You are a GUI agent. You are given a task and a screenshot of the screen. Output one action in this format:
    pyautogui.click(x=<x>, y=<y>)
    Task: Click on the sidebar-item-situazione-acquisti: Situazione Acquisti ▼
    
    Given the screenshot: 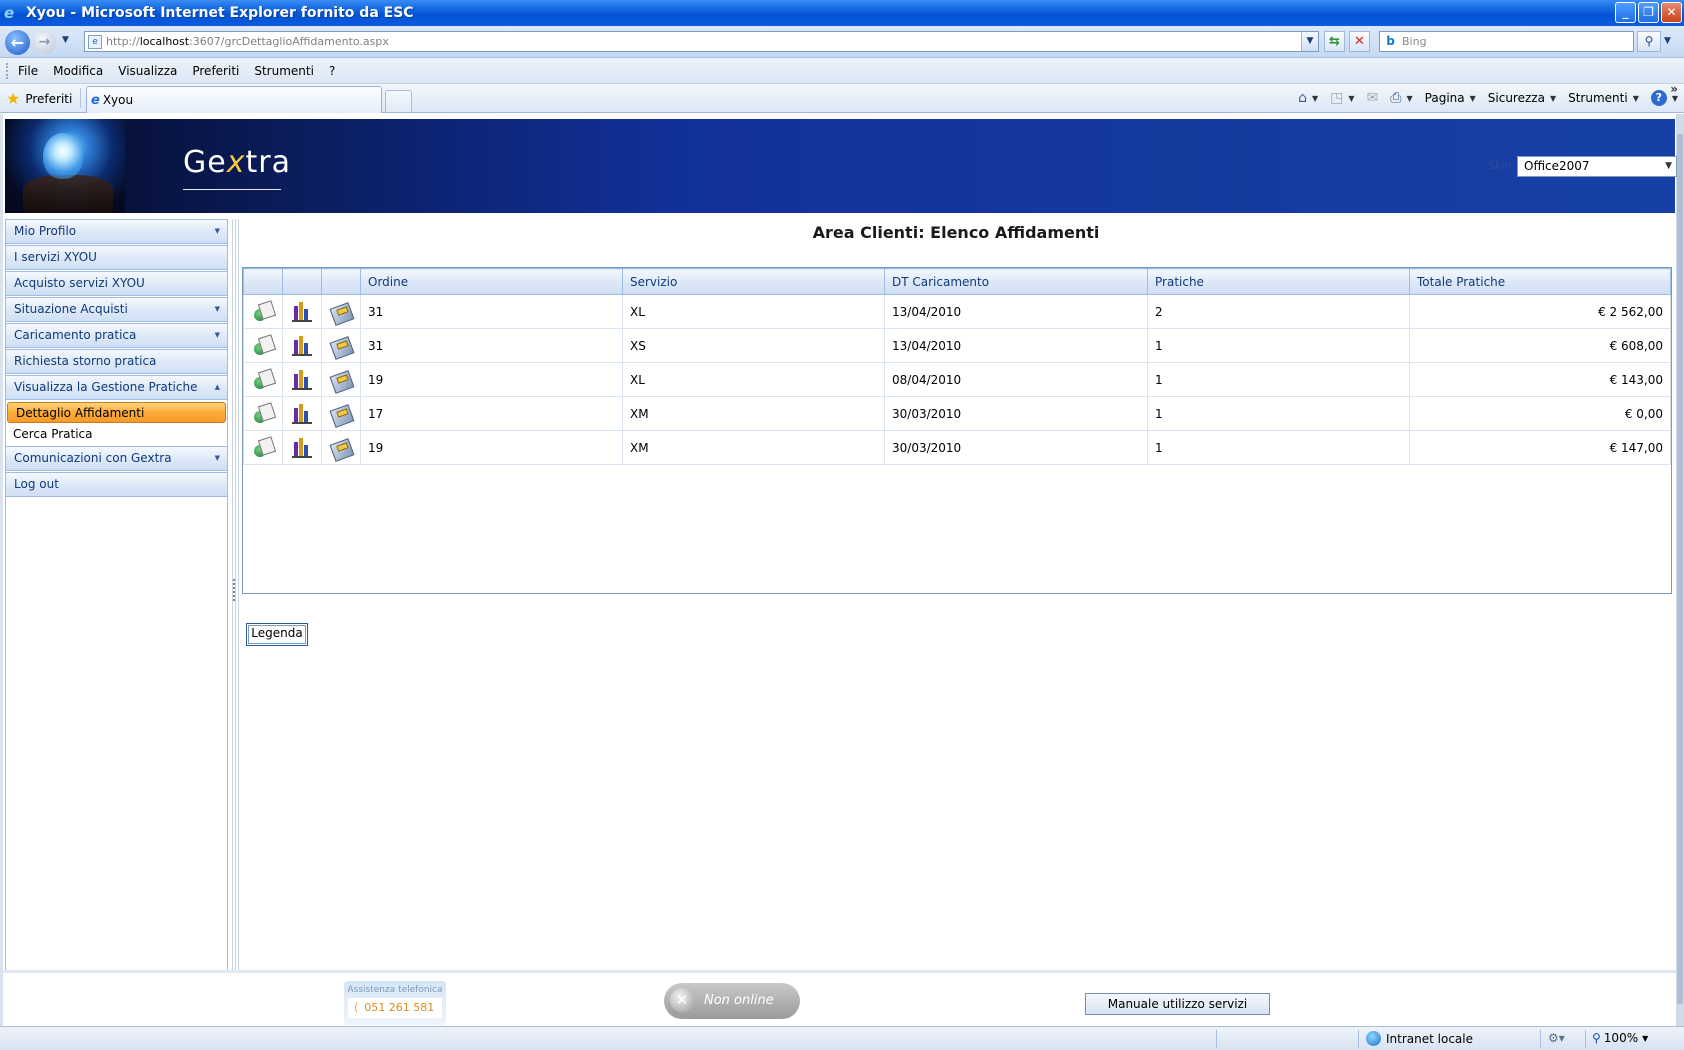 What is the action you would take?
    pyautogui.click(x=116, y=309)
    